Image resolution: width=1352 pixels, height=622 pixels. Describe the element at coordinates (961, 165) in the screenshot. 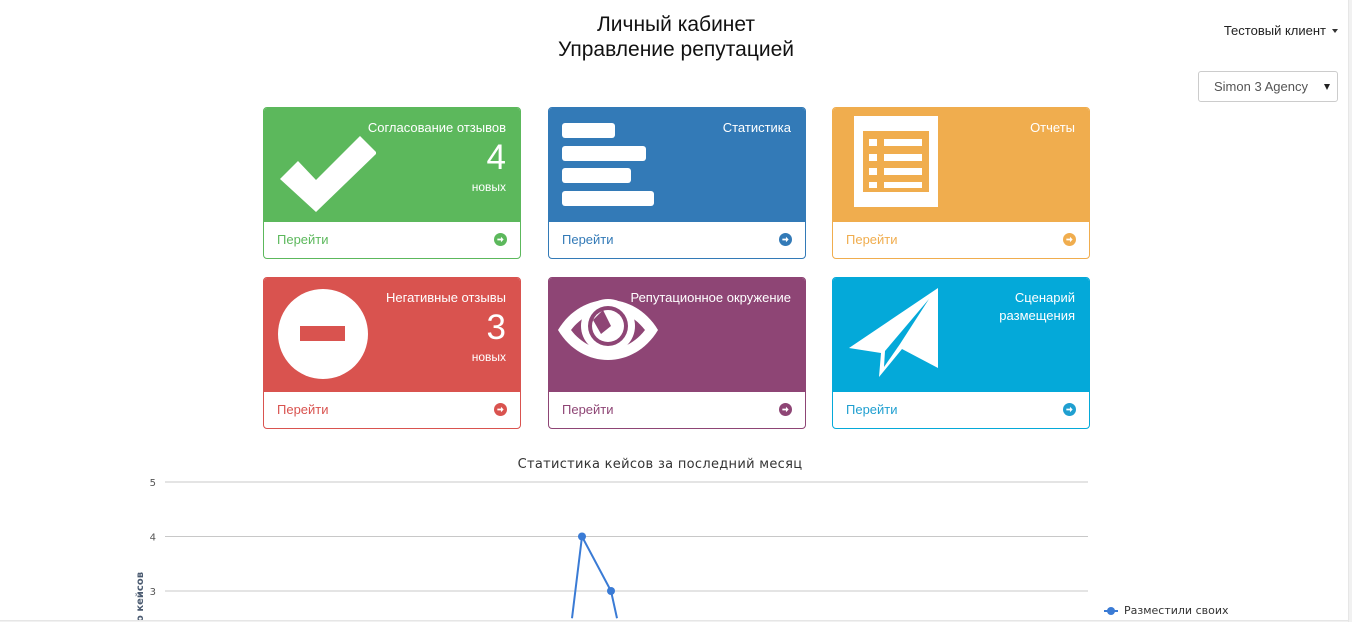

I see `tile-header: Отчеты` at that location.